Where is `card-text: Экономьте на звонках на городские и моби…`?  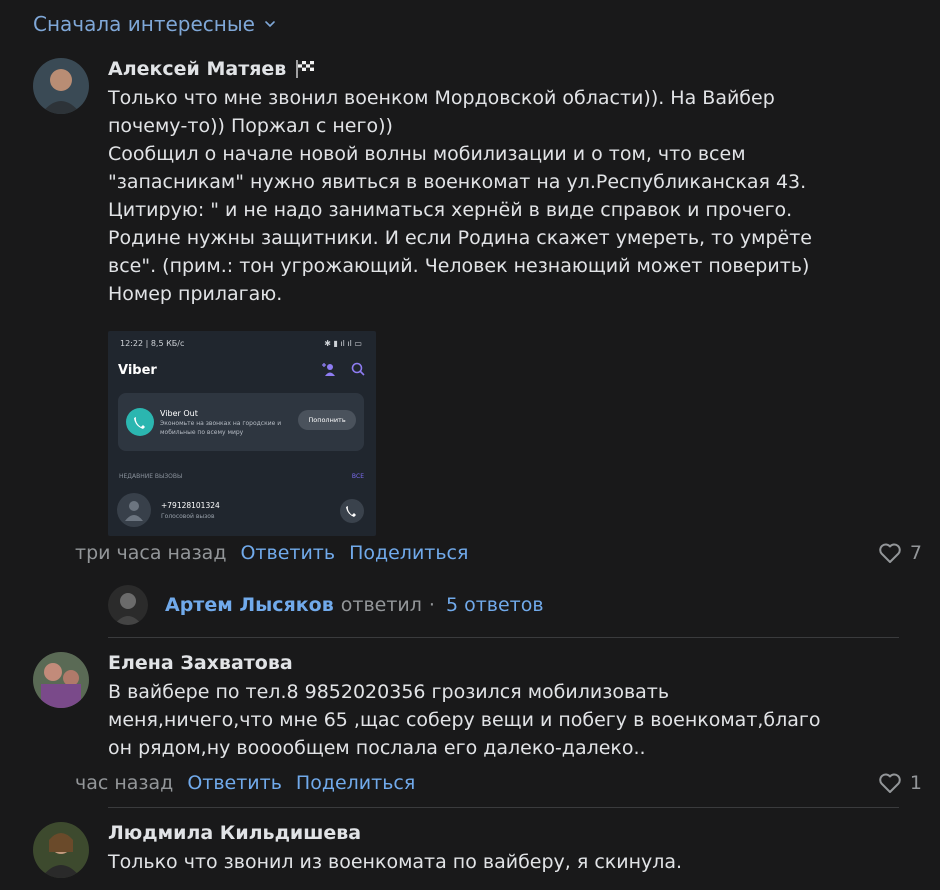 card-text: Экономьте на звонках на городские и моби… is located at coordinates (221, 428).